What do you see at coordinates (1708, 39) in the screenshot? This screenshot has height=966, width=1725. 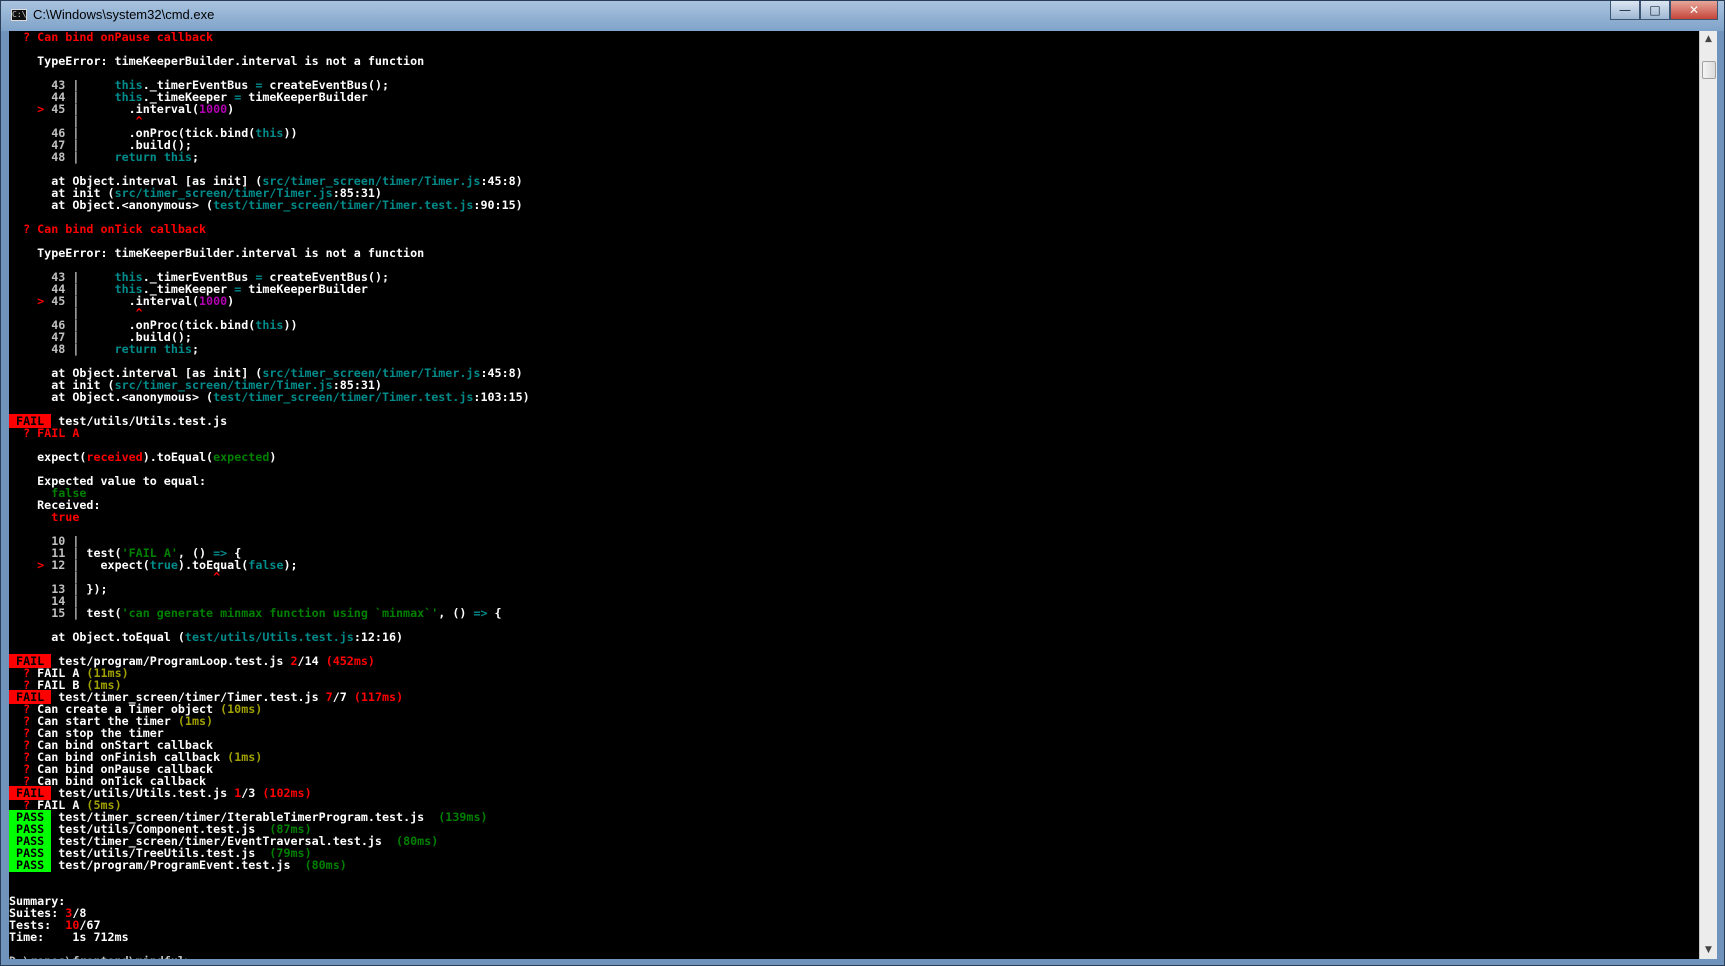 I see `scroll-up-arrow-icon: ▲` at bounding box center [1708, 39].